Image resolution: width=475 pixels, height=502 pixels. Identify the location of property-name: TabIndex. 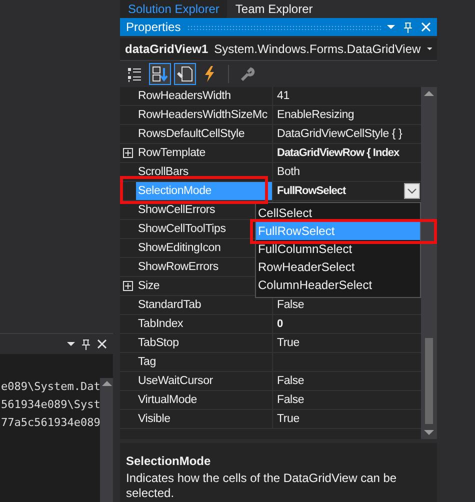
(160, 324).